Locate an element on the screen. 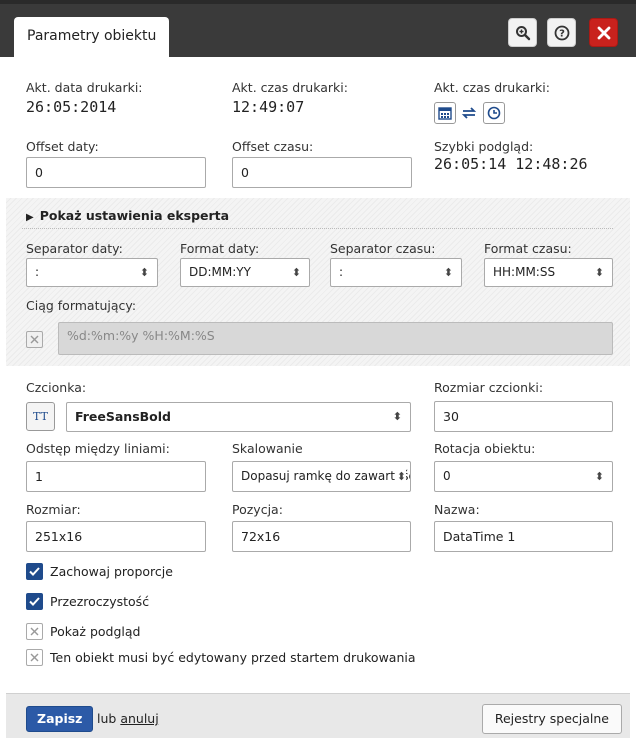  scaling-select: Dopasuj ramkę do zawartości ⬍ is located at coordinates (321, 476).